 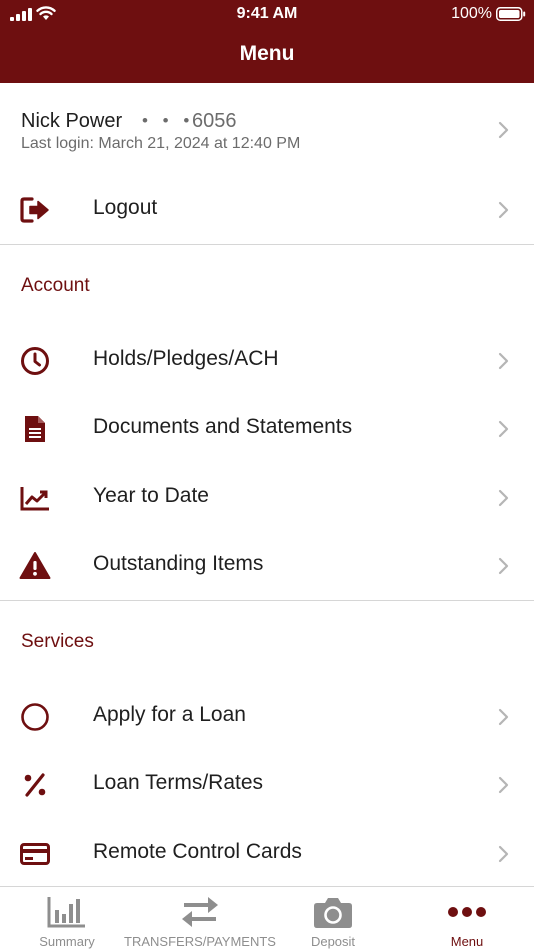 I want to click on logout-icon, so click(x=34, y=210).